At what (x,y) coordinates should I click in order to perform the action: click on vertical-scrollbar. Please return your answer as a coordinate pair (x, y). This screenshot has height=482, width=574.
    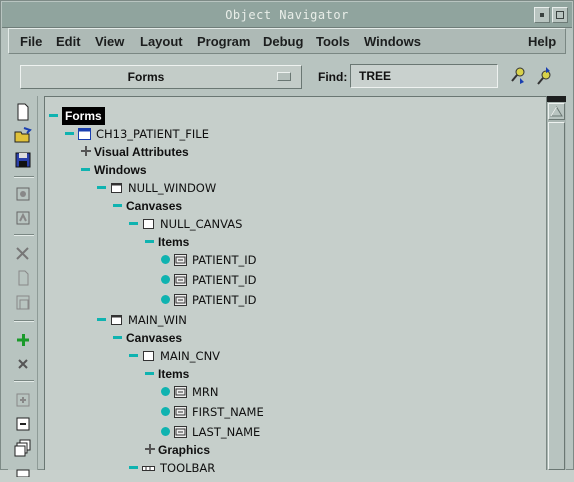
    Looking at the image, I should click on (556, 283).